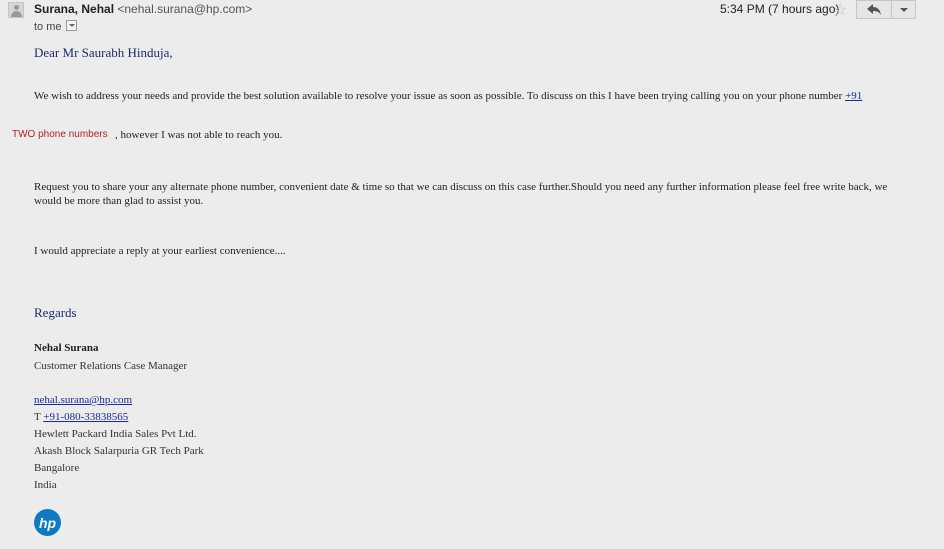 This screenshot has width=944, height=549. Describe the element at coordinates (840, 10) in the screenshot. I see `star-icon: ☆` at that location.